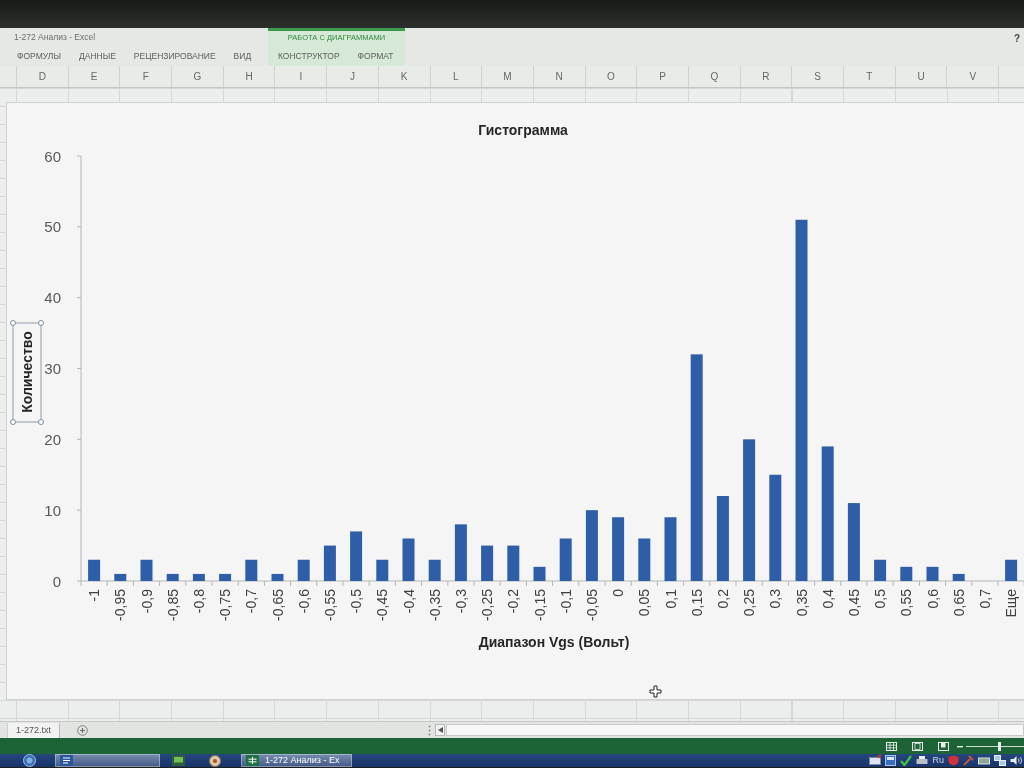 This screenshot has width=1024, height=768. What do you see at coordinates (174, 56) in the screenshot?
I see `ribbon-tab: РЕЦЕНЗИРОВАНИЕ` at bounding box center [174, 56].